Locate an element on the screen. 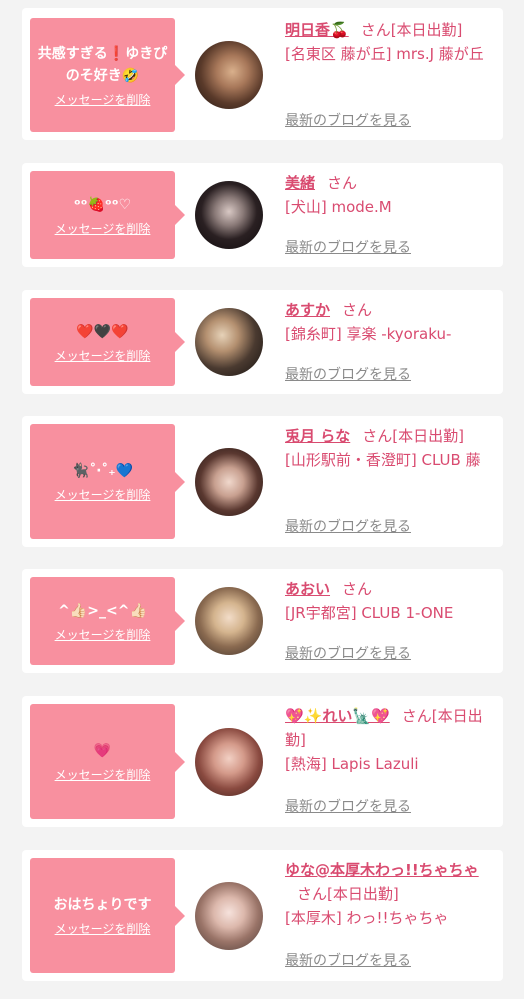 Image resolution: width=524 pixels, height=999 pixels. cast-name-link: 美緒 is located at coordinates (300, 183).